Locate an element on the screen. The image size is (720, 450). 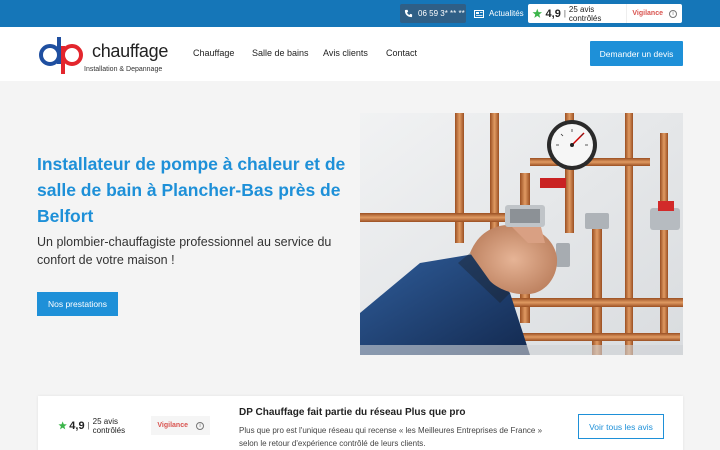
nav-avis-clients: Avis clients is located at coordinates (345, 53).